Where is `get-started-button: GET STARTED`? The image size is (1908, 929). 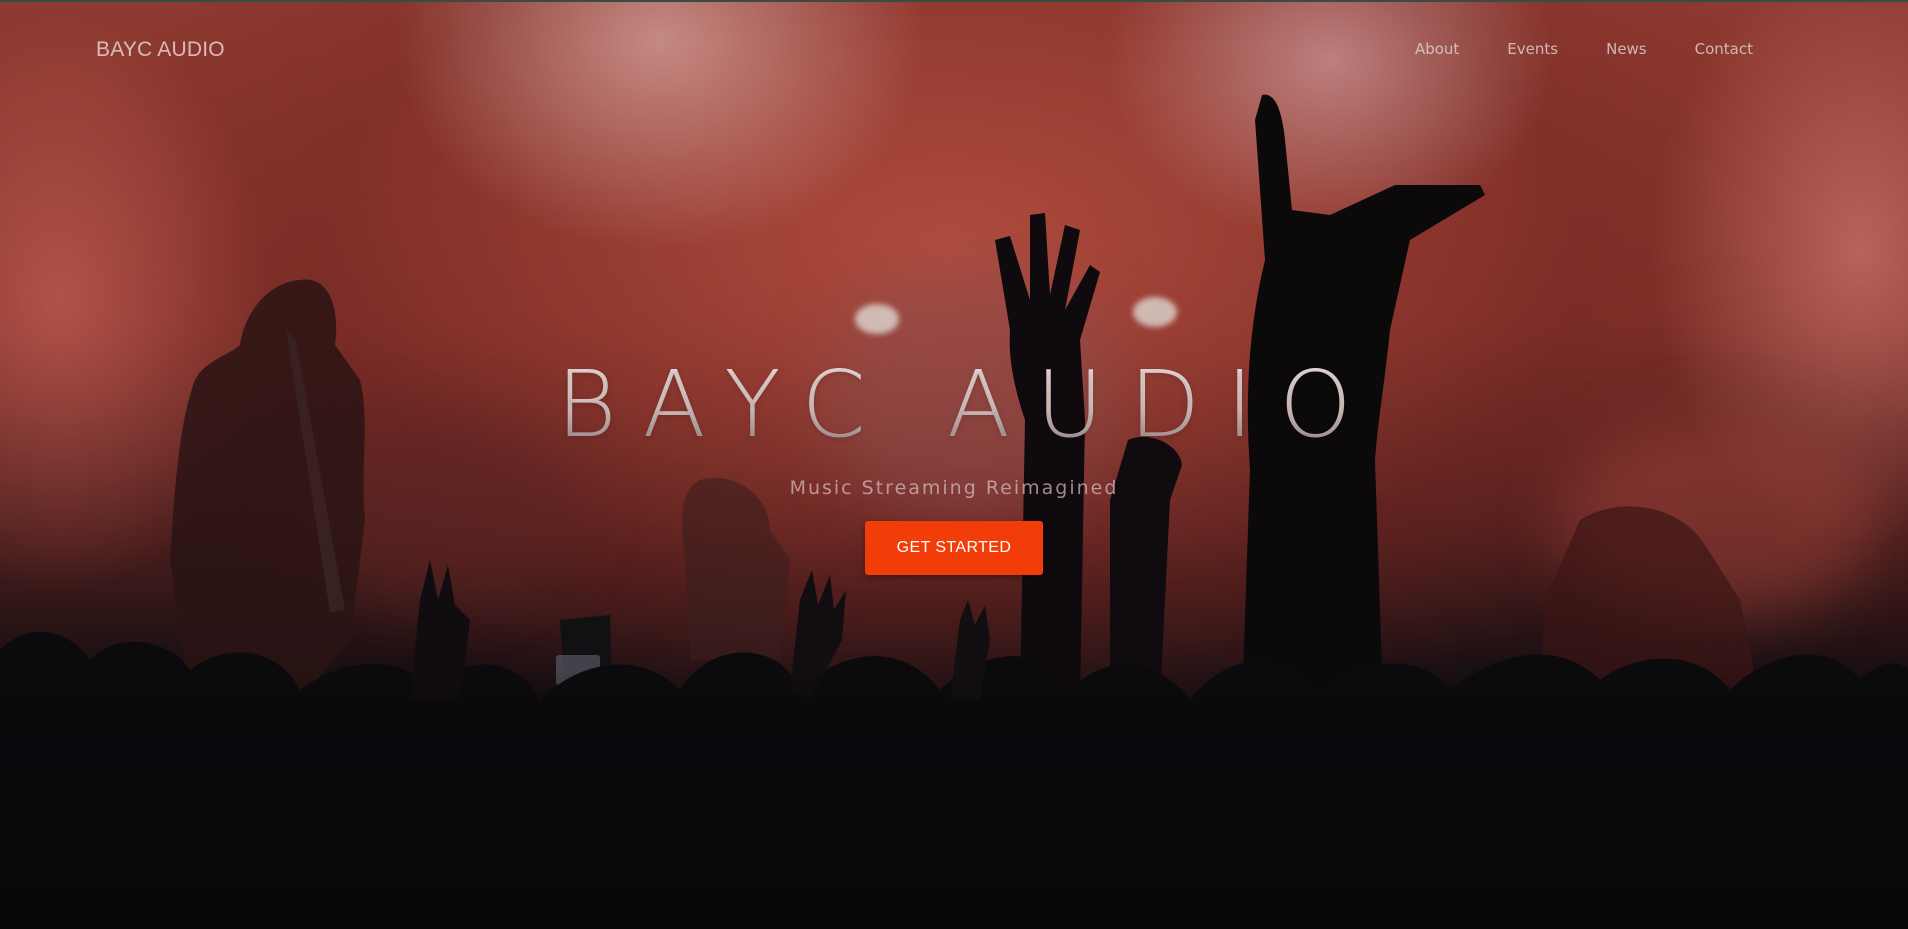 get-started-button: GET STARTED is located at coordinates (954, 548).